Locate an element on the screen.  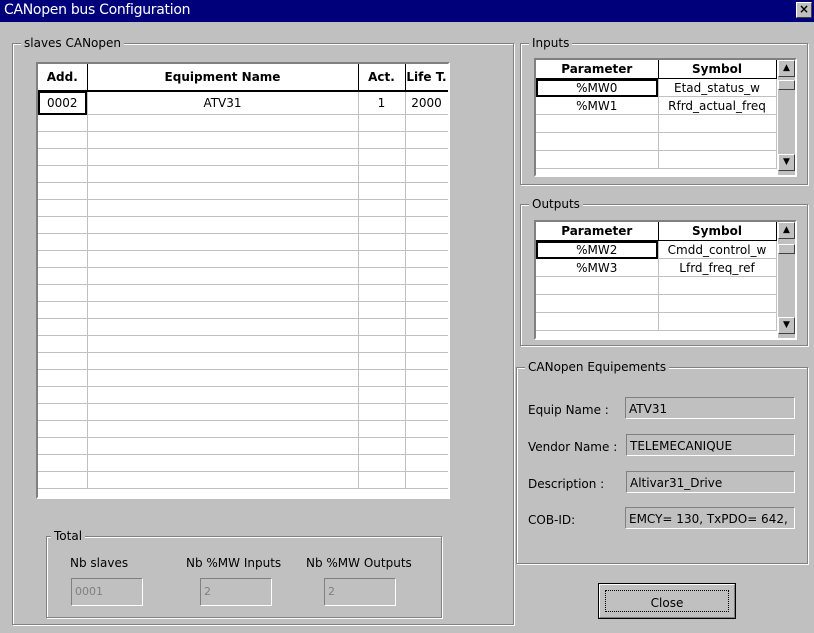
column-header-life-time: Life T. is located at coordinates (426, 78).